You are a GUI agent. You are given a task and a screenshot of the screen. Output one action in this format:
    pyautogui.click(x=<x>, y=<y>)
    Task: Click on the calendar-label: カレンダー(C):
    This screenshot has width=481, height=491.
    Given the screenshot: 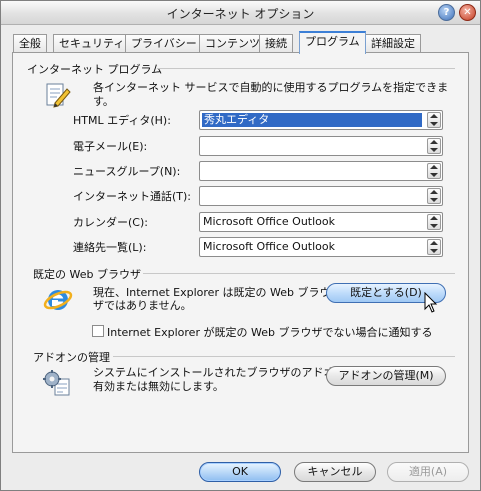 What is the action you would take?
    pyautogui.click(x=110, y=222)
    